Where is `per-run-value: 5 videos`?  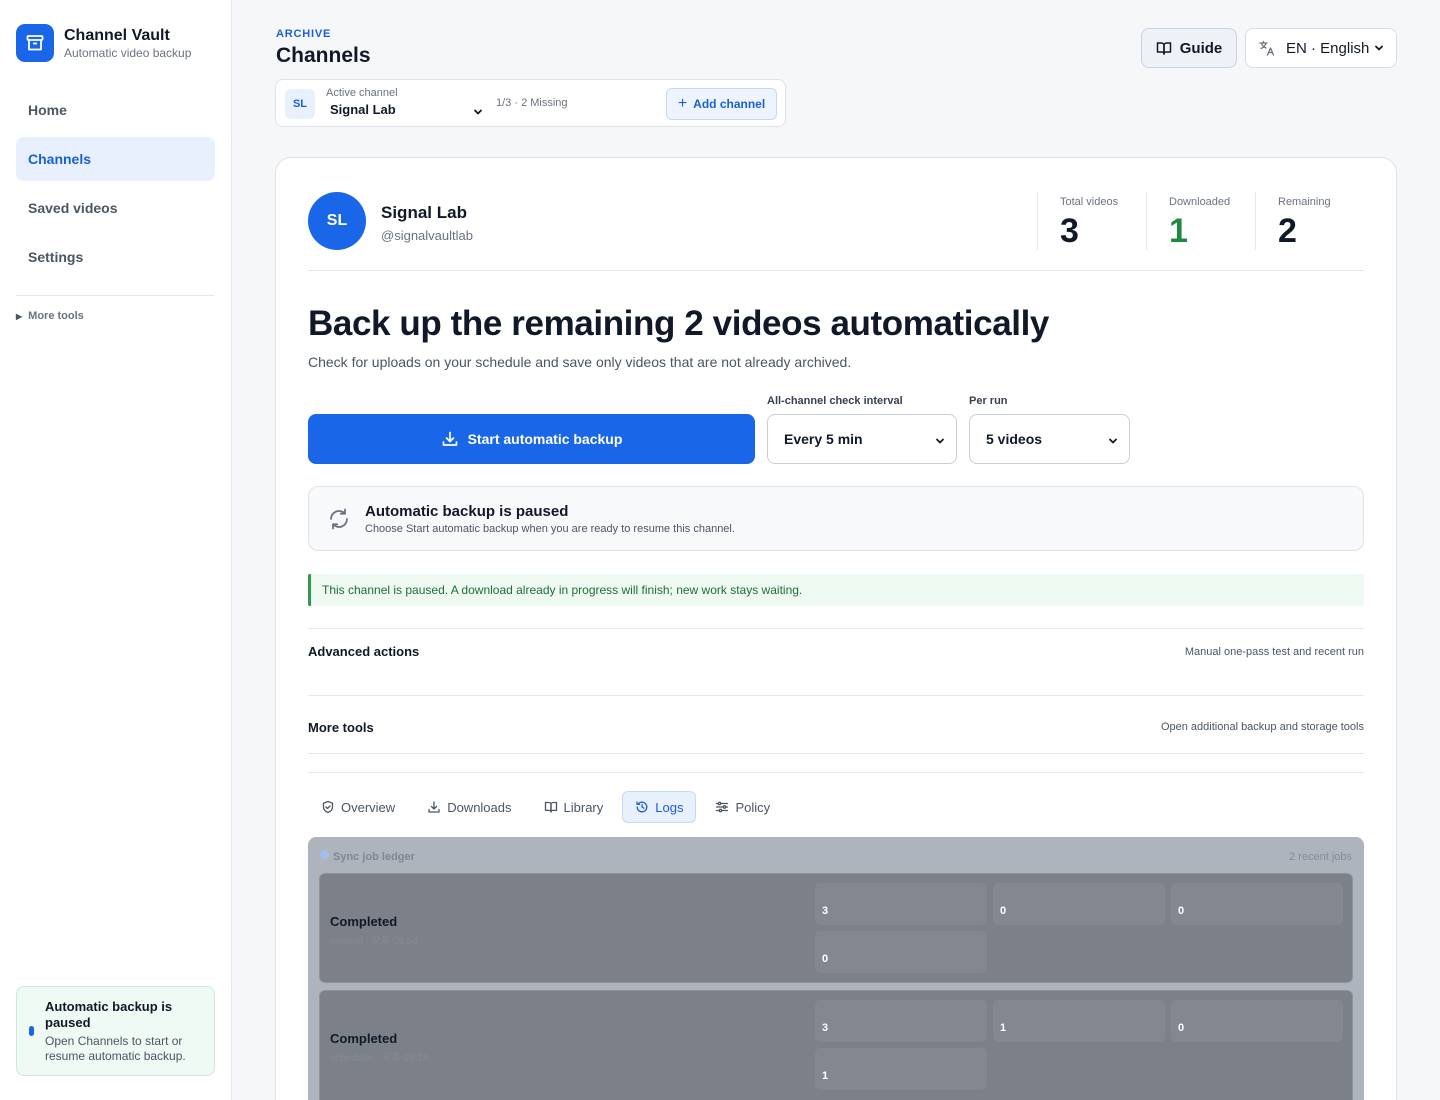
per-run-value: 5 videos is located at coordinates (1014, 439).